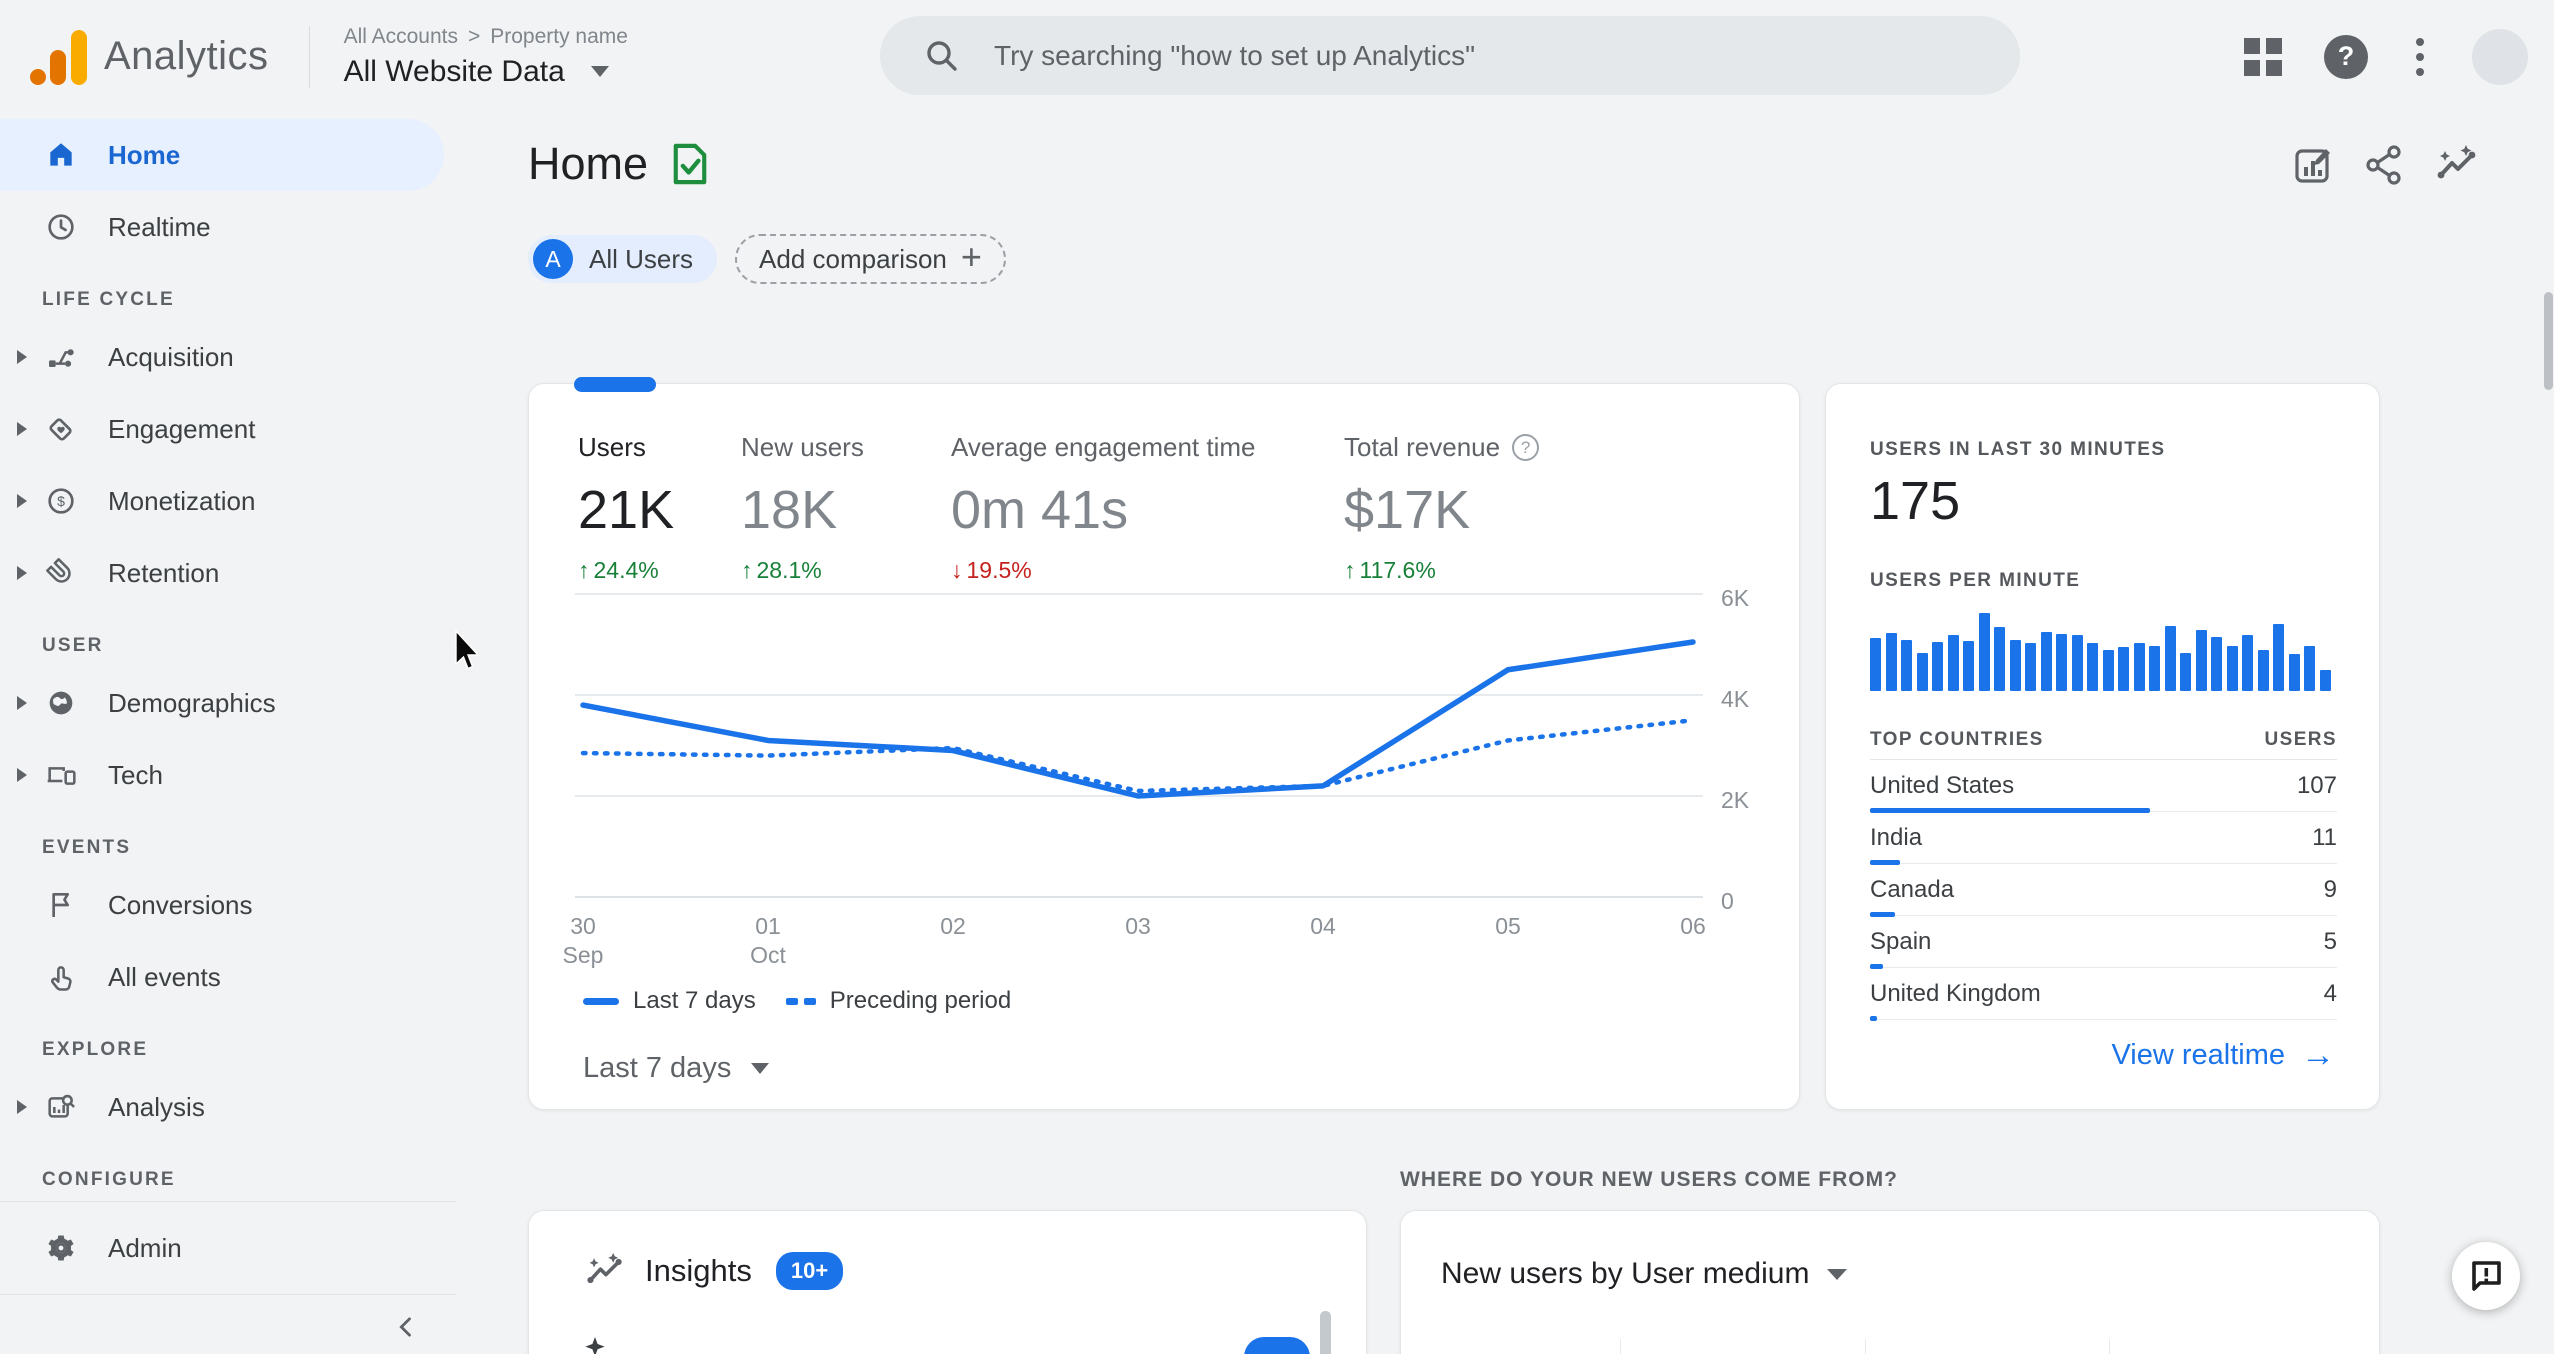 The image size is (2554, 1354). What do you see at coordinates (626, 508) in the screenshot?
I see `metric-tab-users: Users 21K ↑ 24.4%` at bounding box center [626, 508].